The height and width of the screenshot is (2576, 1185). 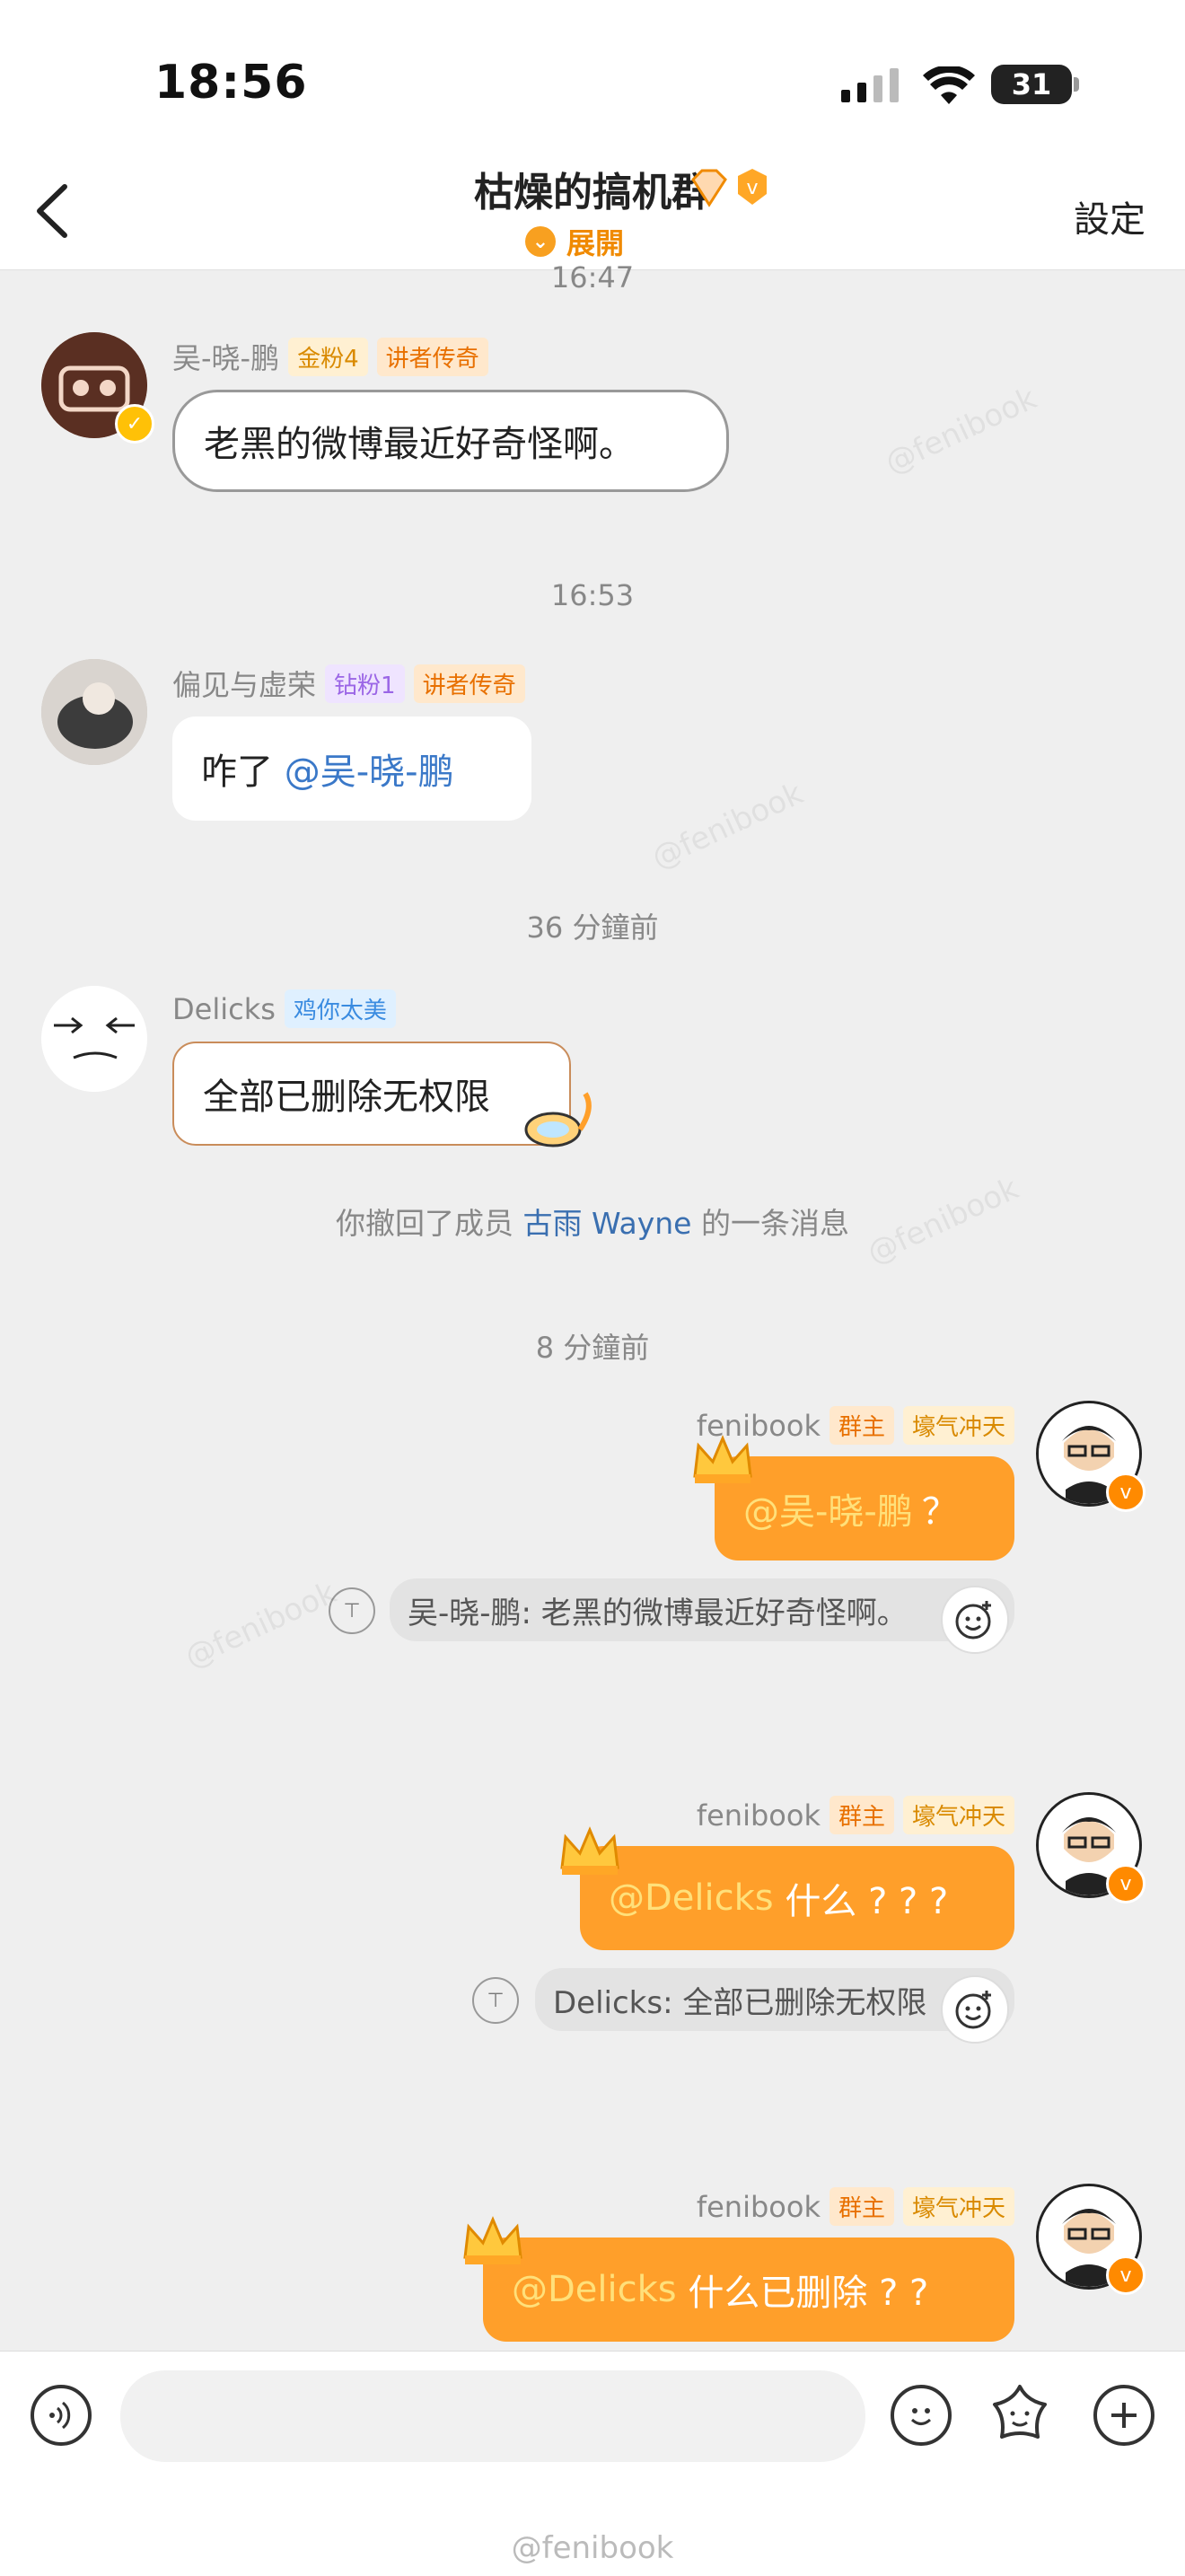 I want to click on timestamp: 16:53, so click(x=592, y=595).